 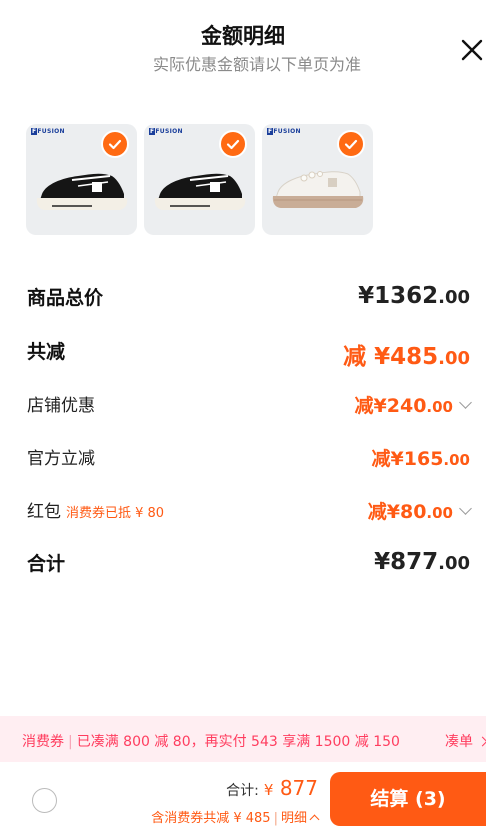 I want to click on chevron-up-icon, so click(x=314, y=819).